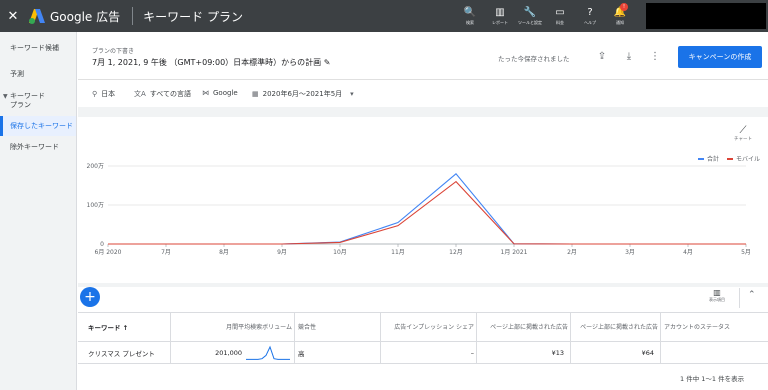  What do you see at coordinates (557, 352) in the screenshot?
I see `top-bid-low-cell: ¥13` at bounding box center [557, 352].